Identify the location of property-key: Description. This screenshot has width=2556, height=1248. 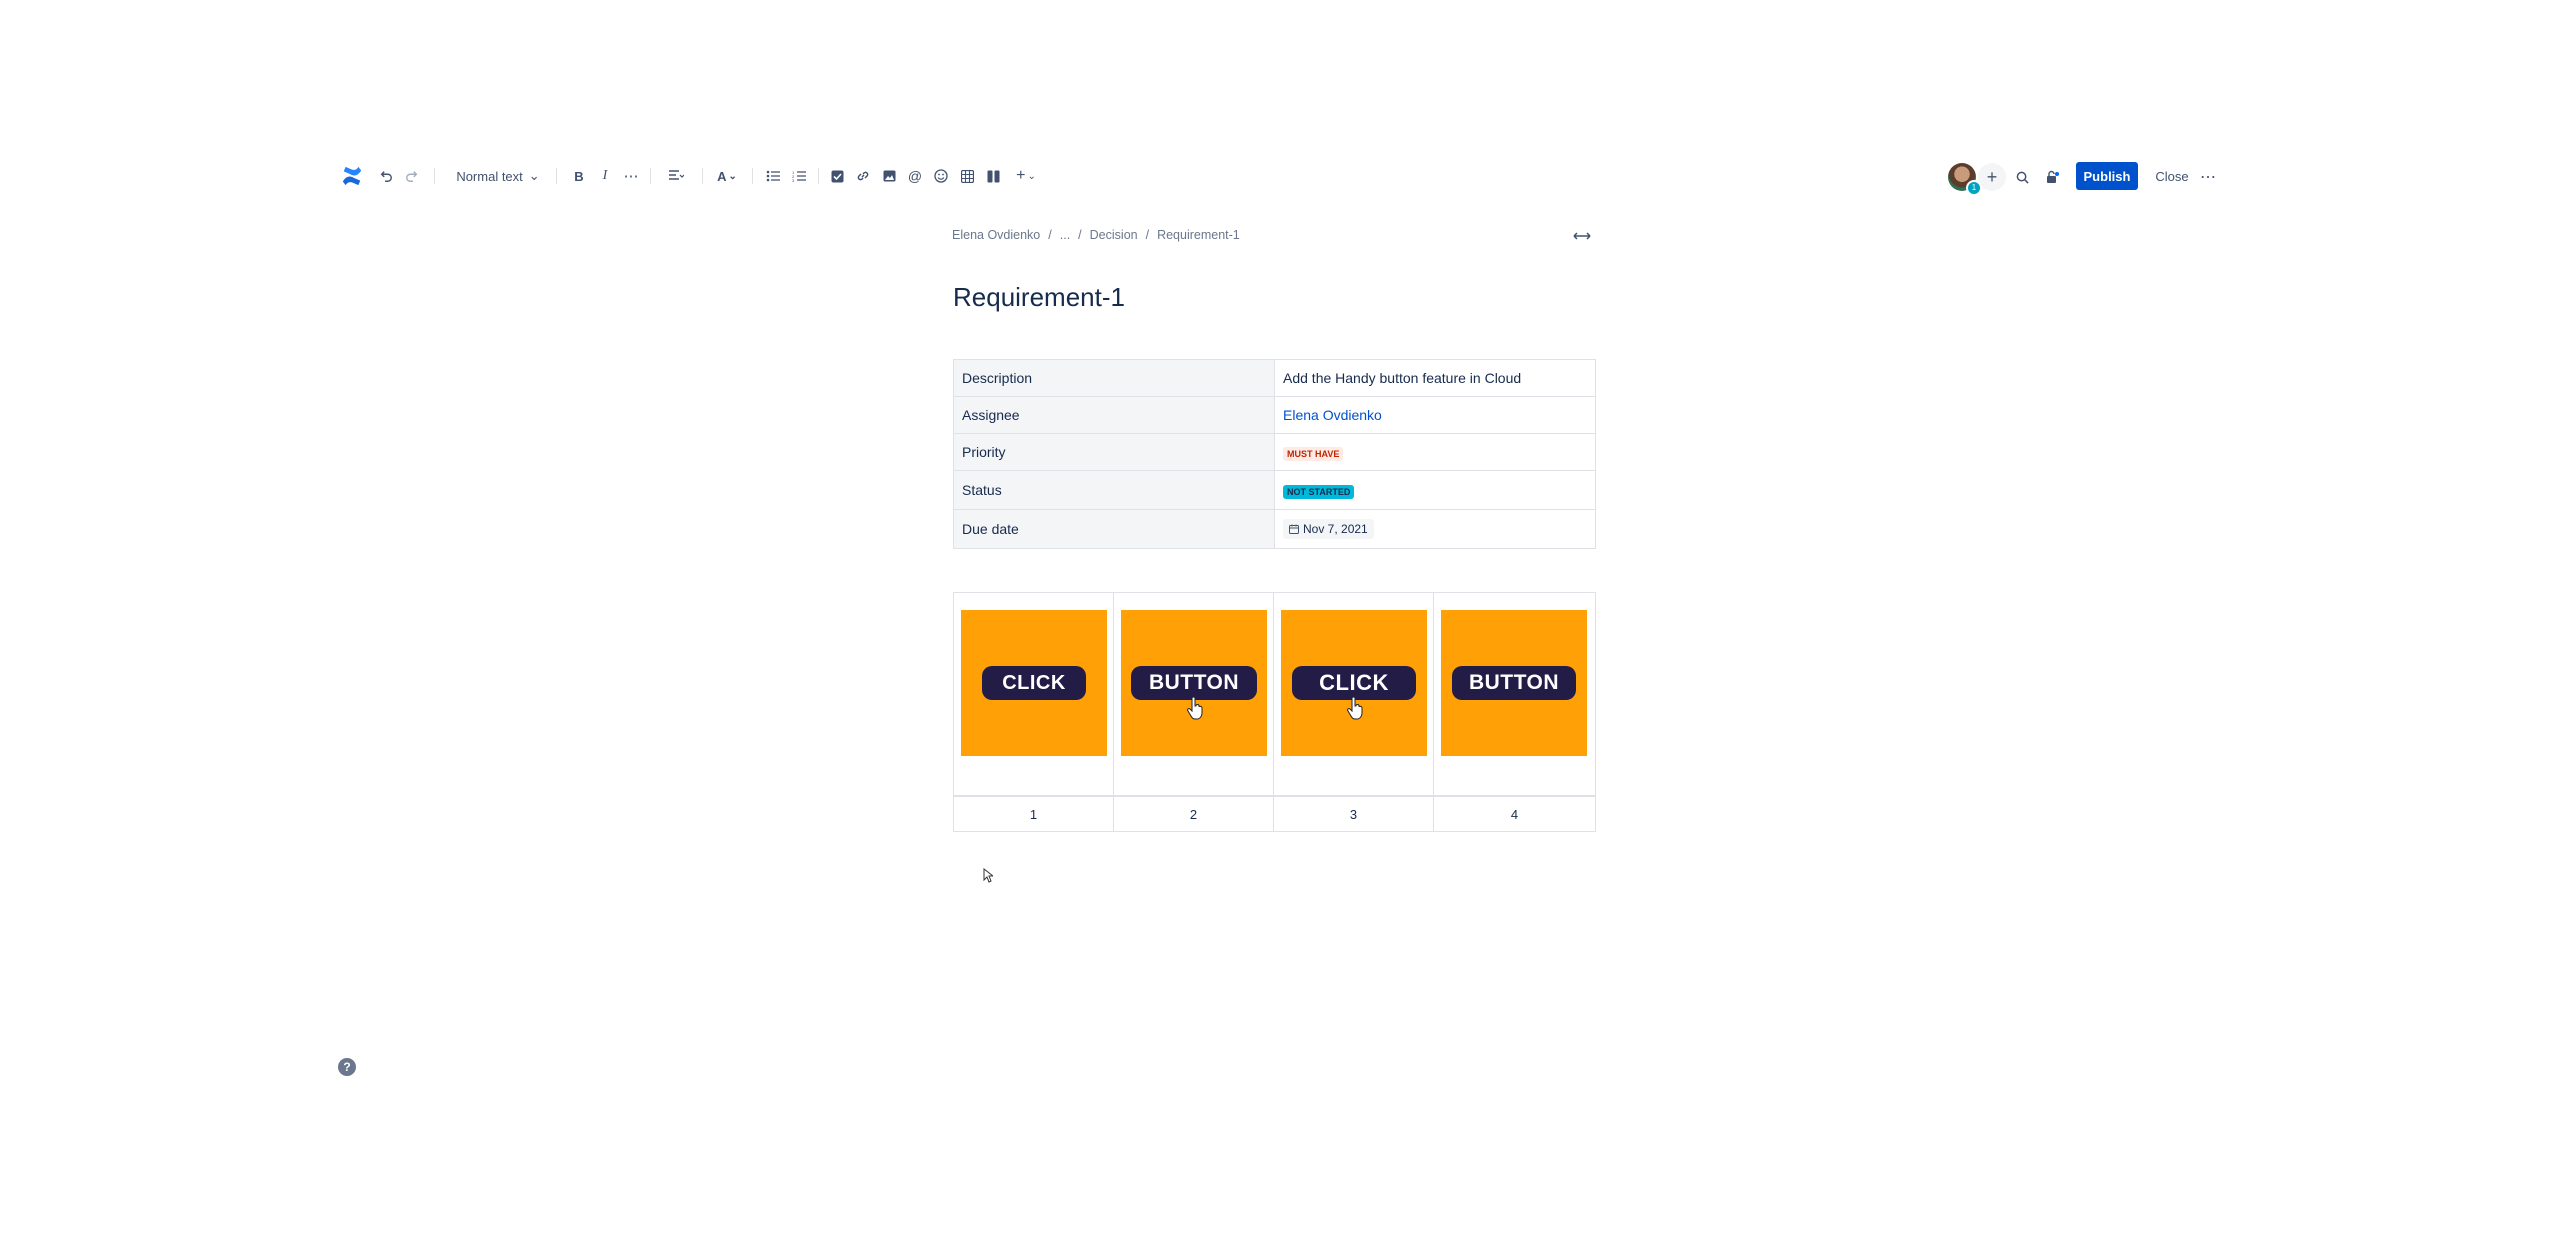
(1114, 378).